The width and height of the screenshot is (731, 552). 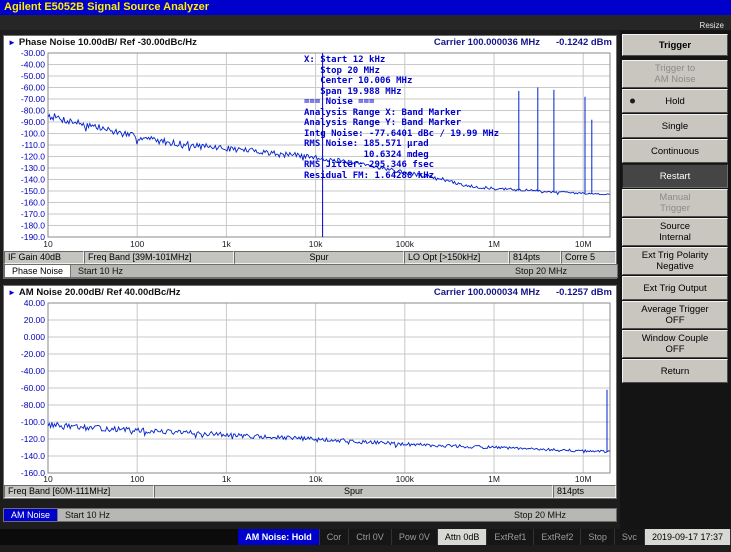 What do you see at coordinates (540, 271) in the screenshot?
I see `sweep-stop-label: Stop 20 MHz` at bounding box center [540, 271].